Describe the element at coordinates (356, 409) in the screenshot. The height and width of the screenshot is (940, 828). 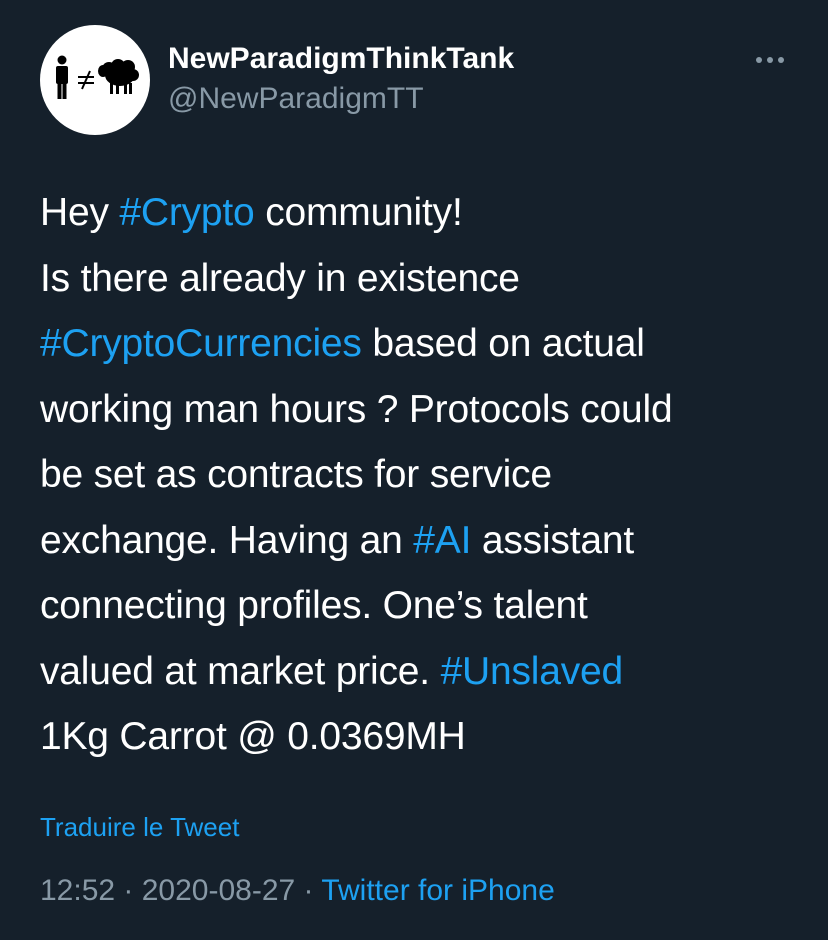
I see `tweet-text-segment: working man hours ? Protocols could` at that location.